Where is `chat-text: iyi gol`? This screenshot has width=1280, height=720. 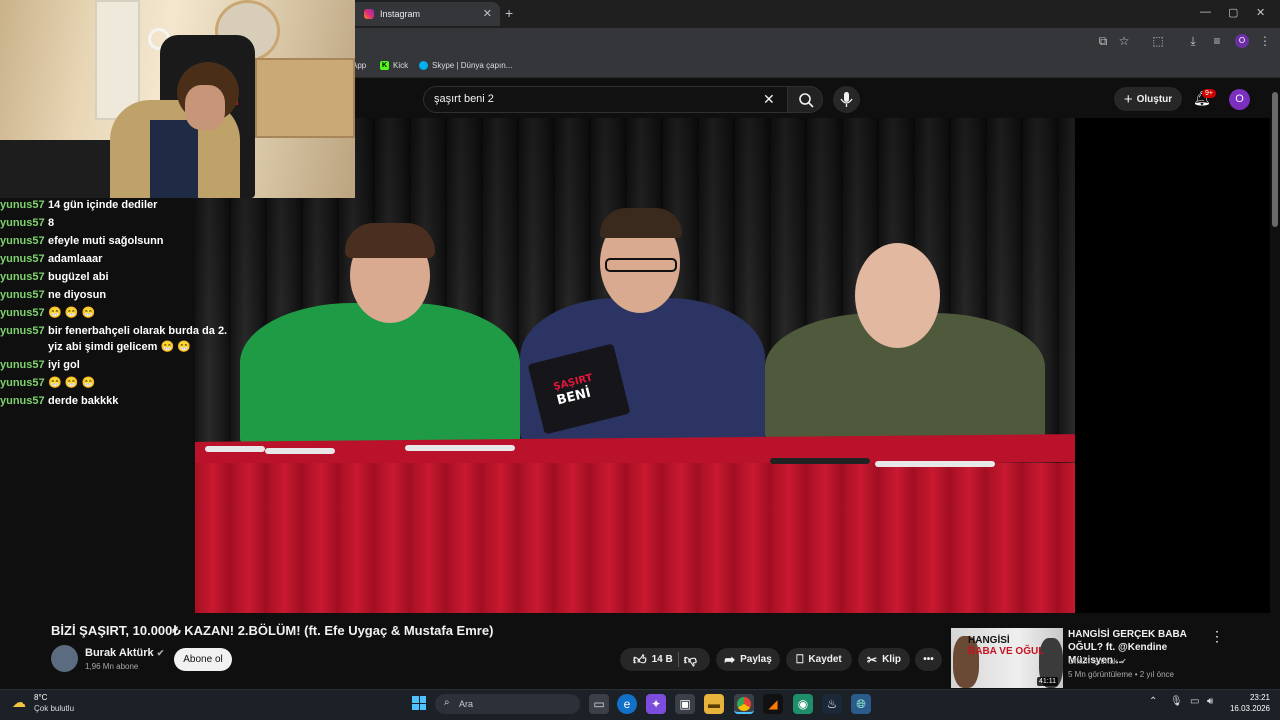 chat-text: iyi gol is located at coordinates (64, 365).